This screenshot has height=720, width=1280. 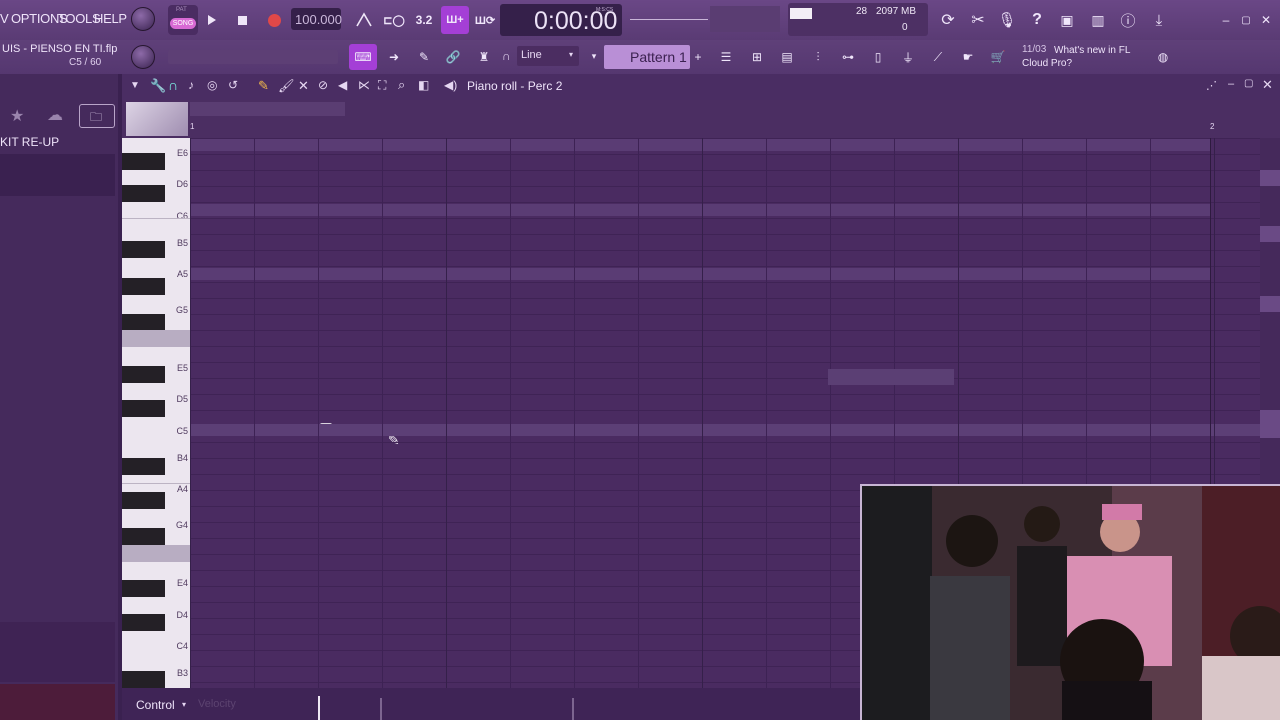 What do you see at coordinates (143, 19) in the screenshot?
I see `master-volume-knob` at bounding box center [143, 19].